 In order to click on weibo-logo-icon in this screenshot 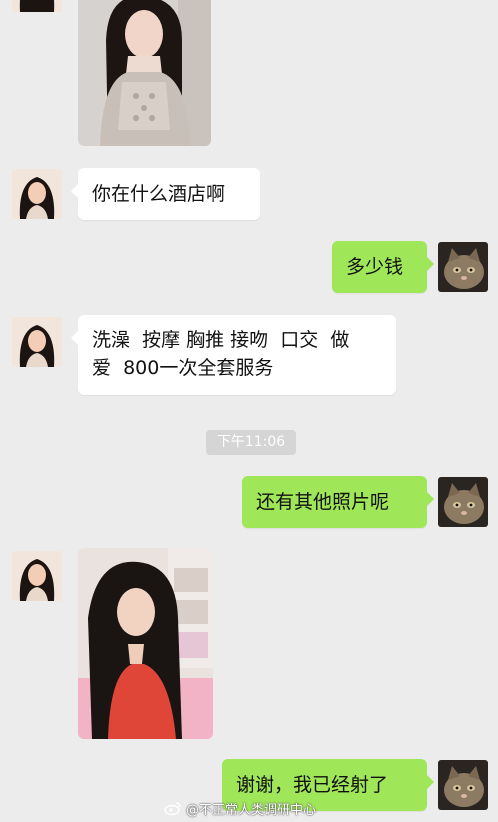, I will do `click(172, 808)`.